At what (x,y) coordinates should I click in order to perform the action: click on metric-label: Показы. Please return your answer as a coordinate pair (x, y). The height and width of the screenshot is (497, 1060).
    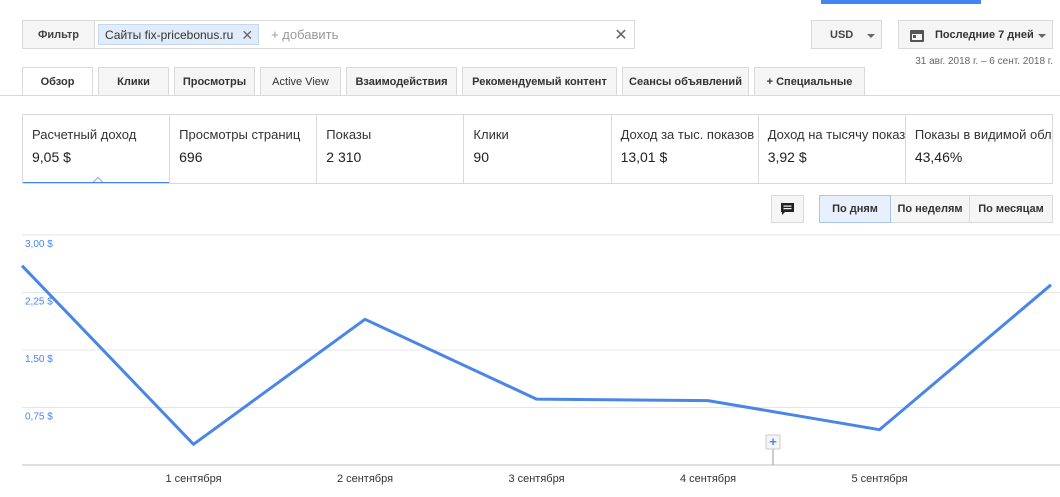
    Looking at the image, I should click on (349, 134).